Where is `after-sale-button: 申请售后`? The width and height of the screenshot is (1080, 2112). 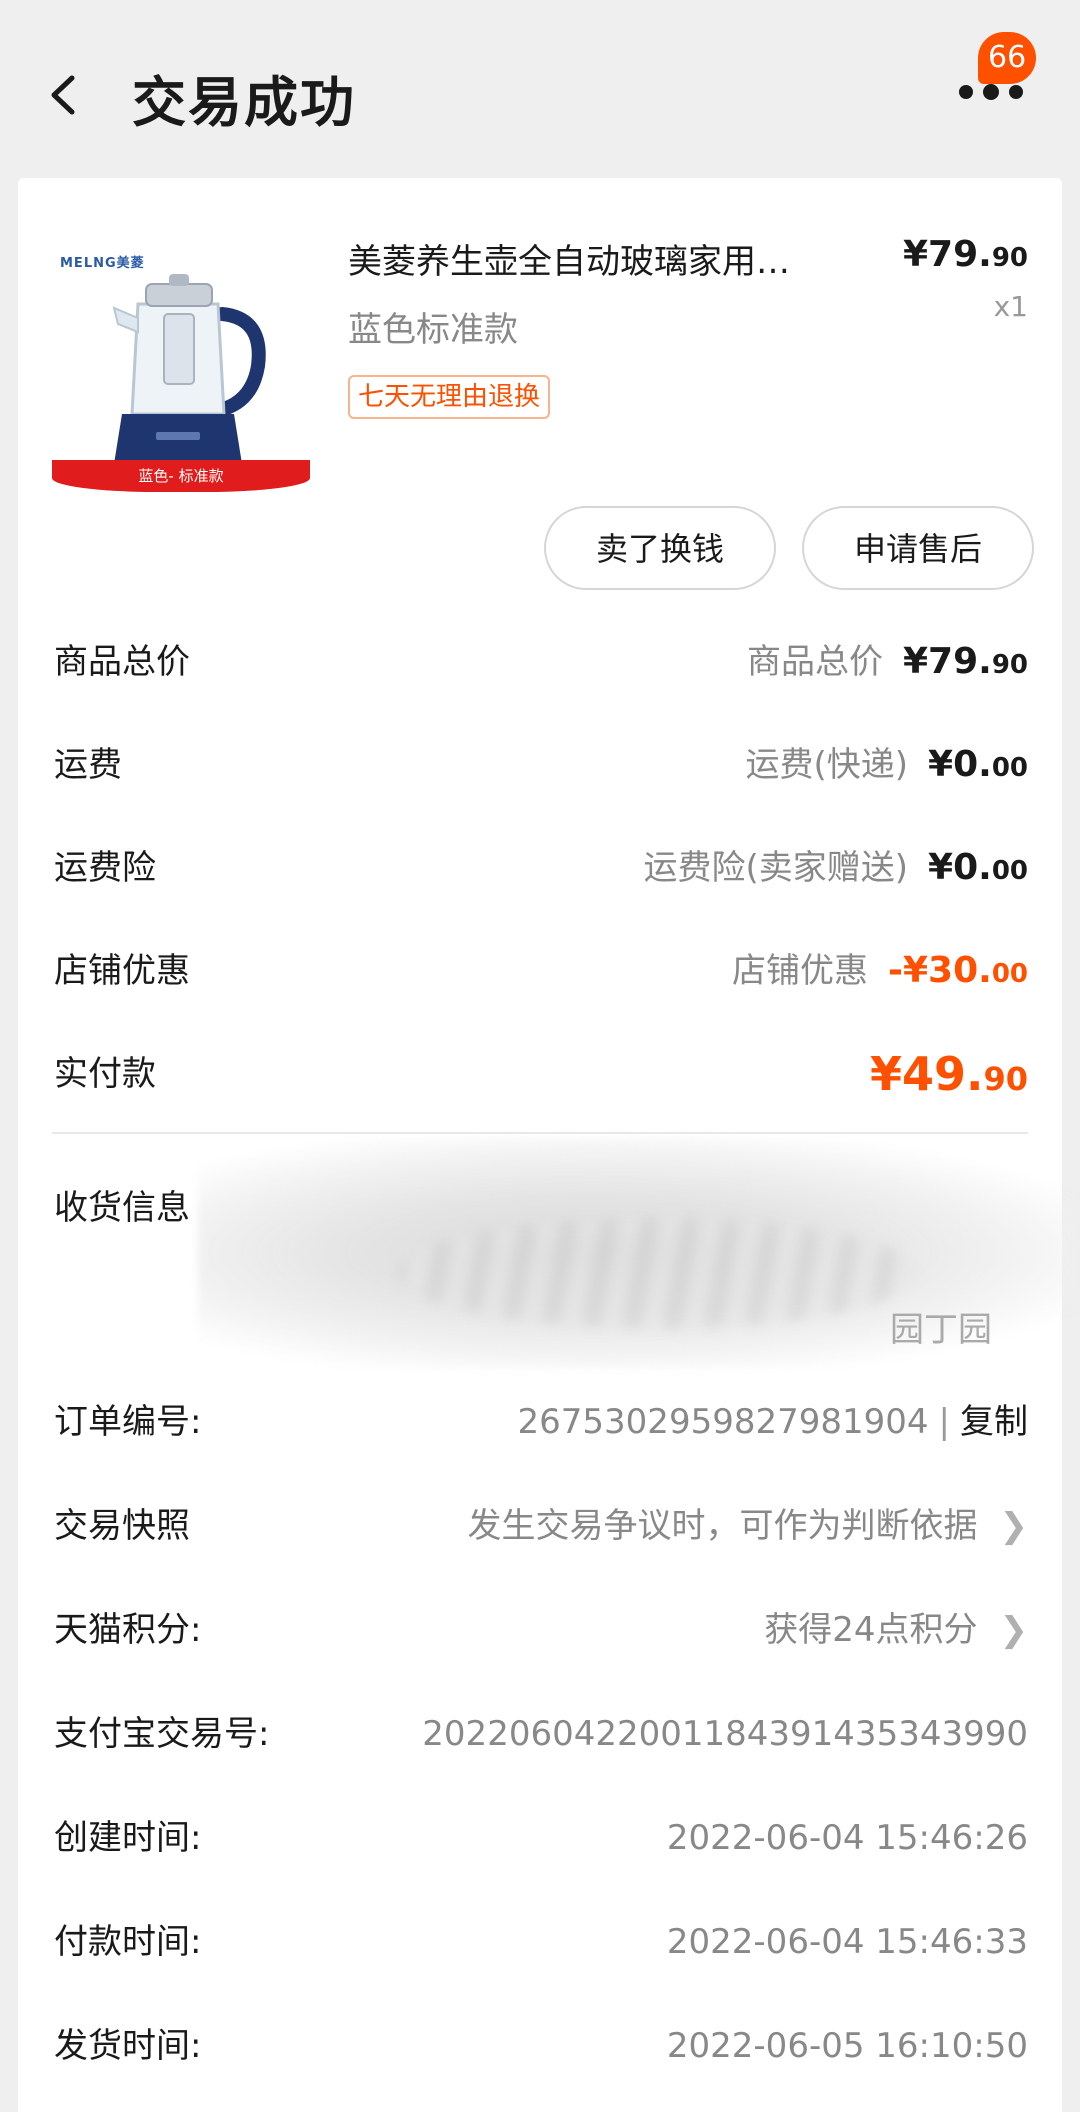
after-sale-button: 申请售后 is located at coordinates (918, 548).